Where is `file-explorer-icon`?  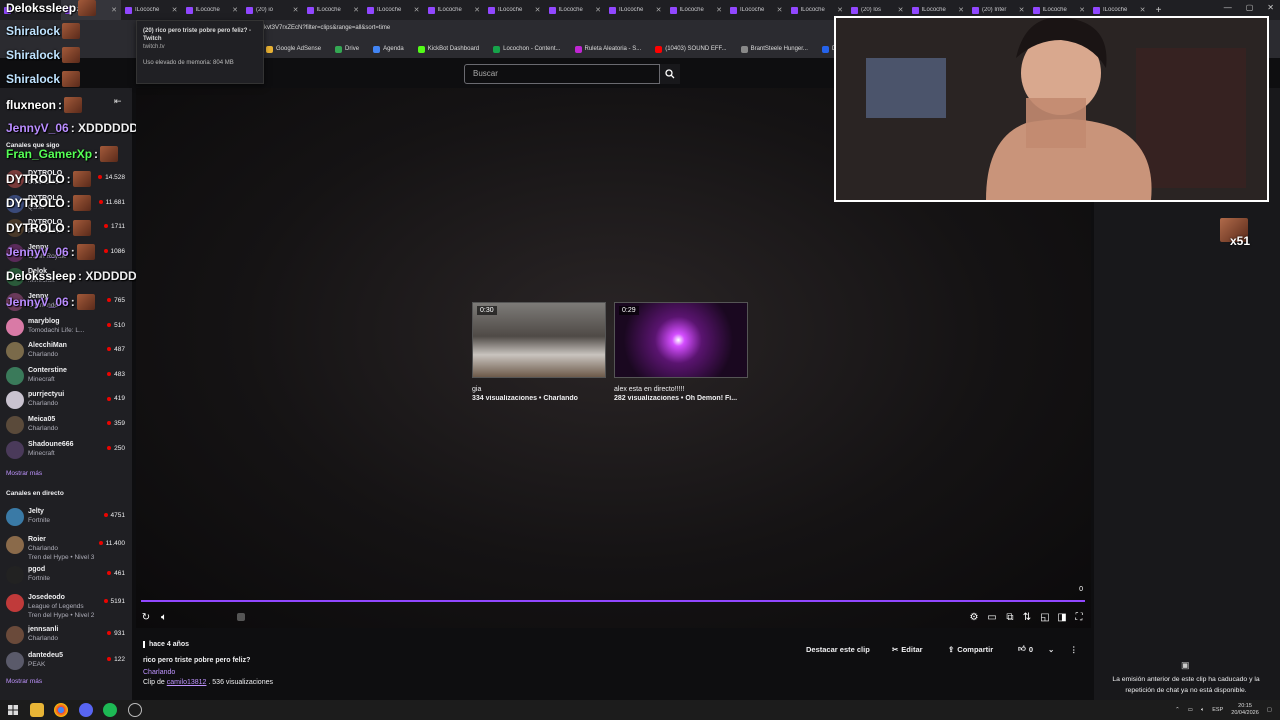 file-explorer-icon is located at coordinates (37, 710).